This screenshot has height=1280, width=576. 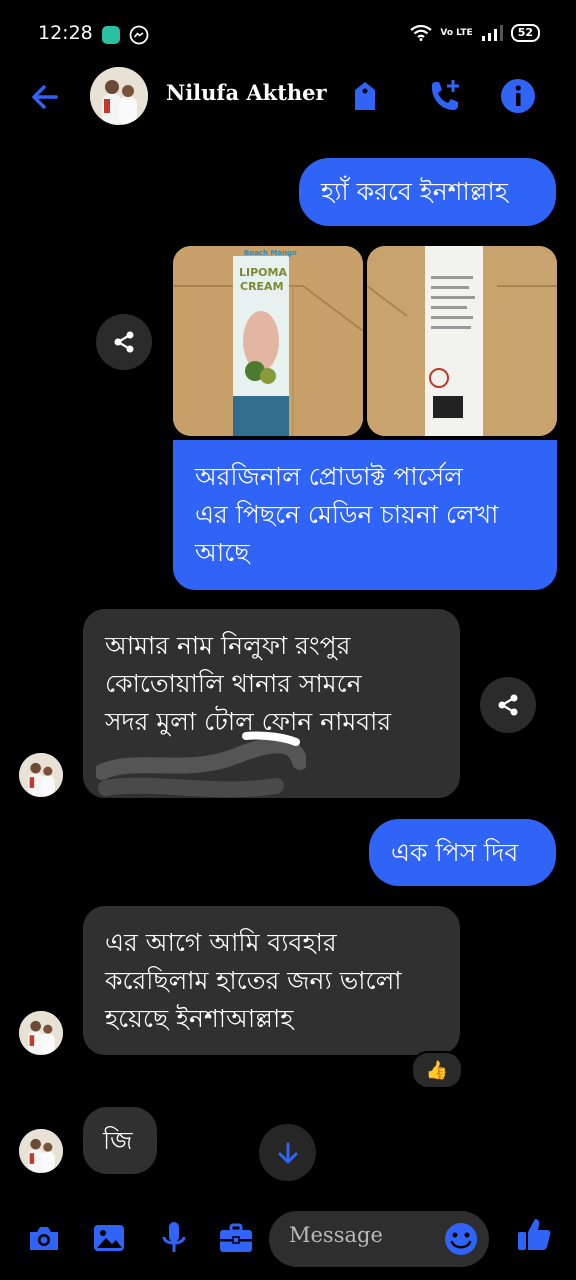 I want to click on wifi-icon, so click(x=421, y=33).